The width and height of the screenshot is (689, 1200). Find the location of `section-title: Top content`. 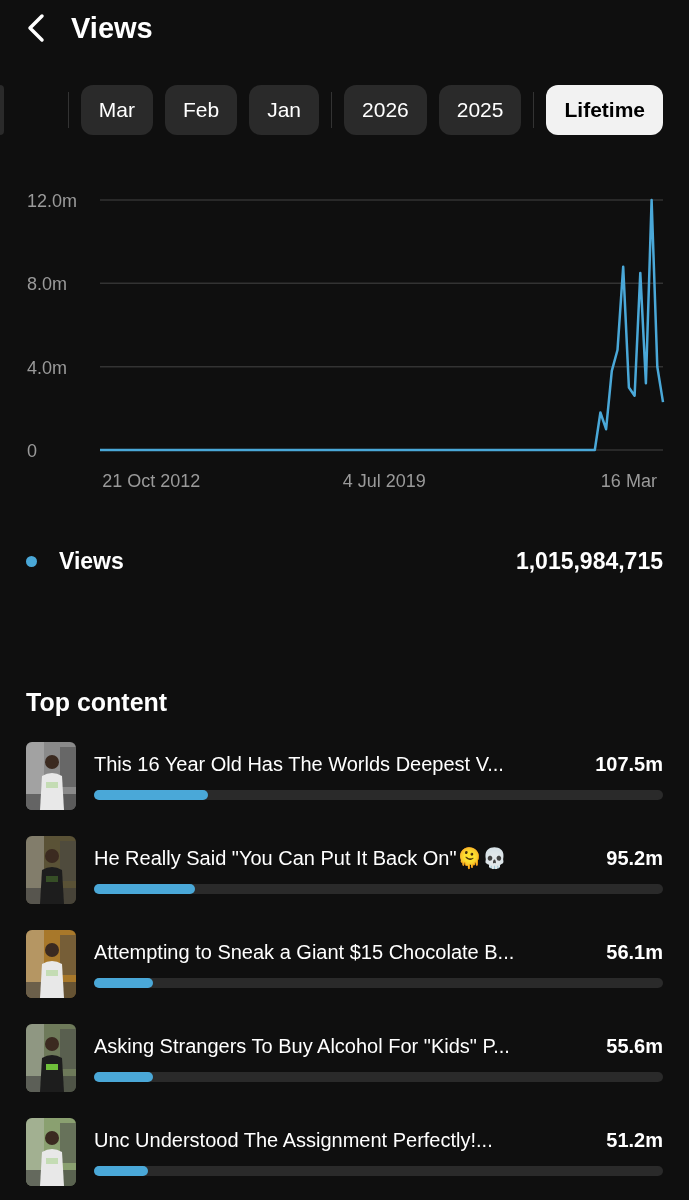

section-title: Top content is located at coordinates (97, 702).